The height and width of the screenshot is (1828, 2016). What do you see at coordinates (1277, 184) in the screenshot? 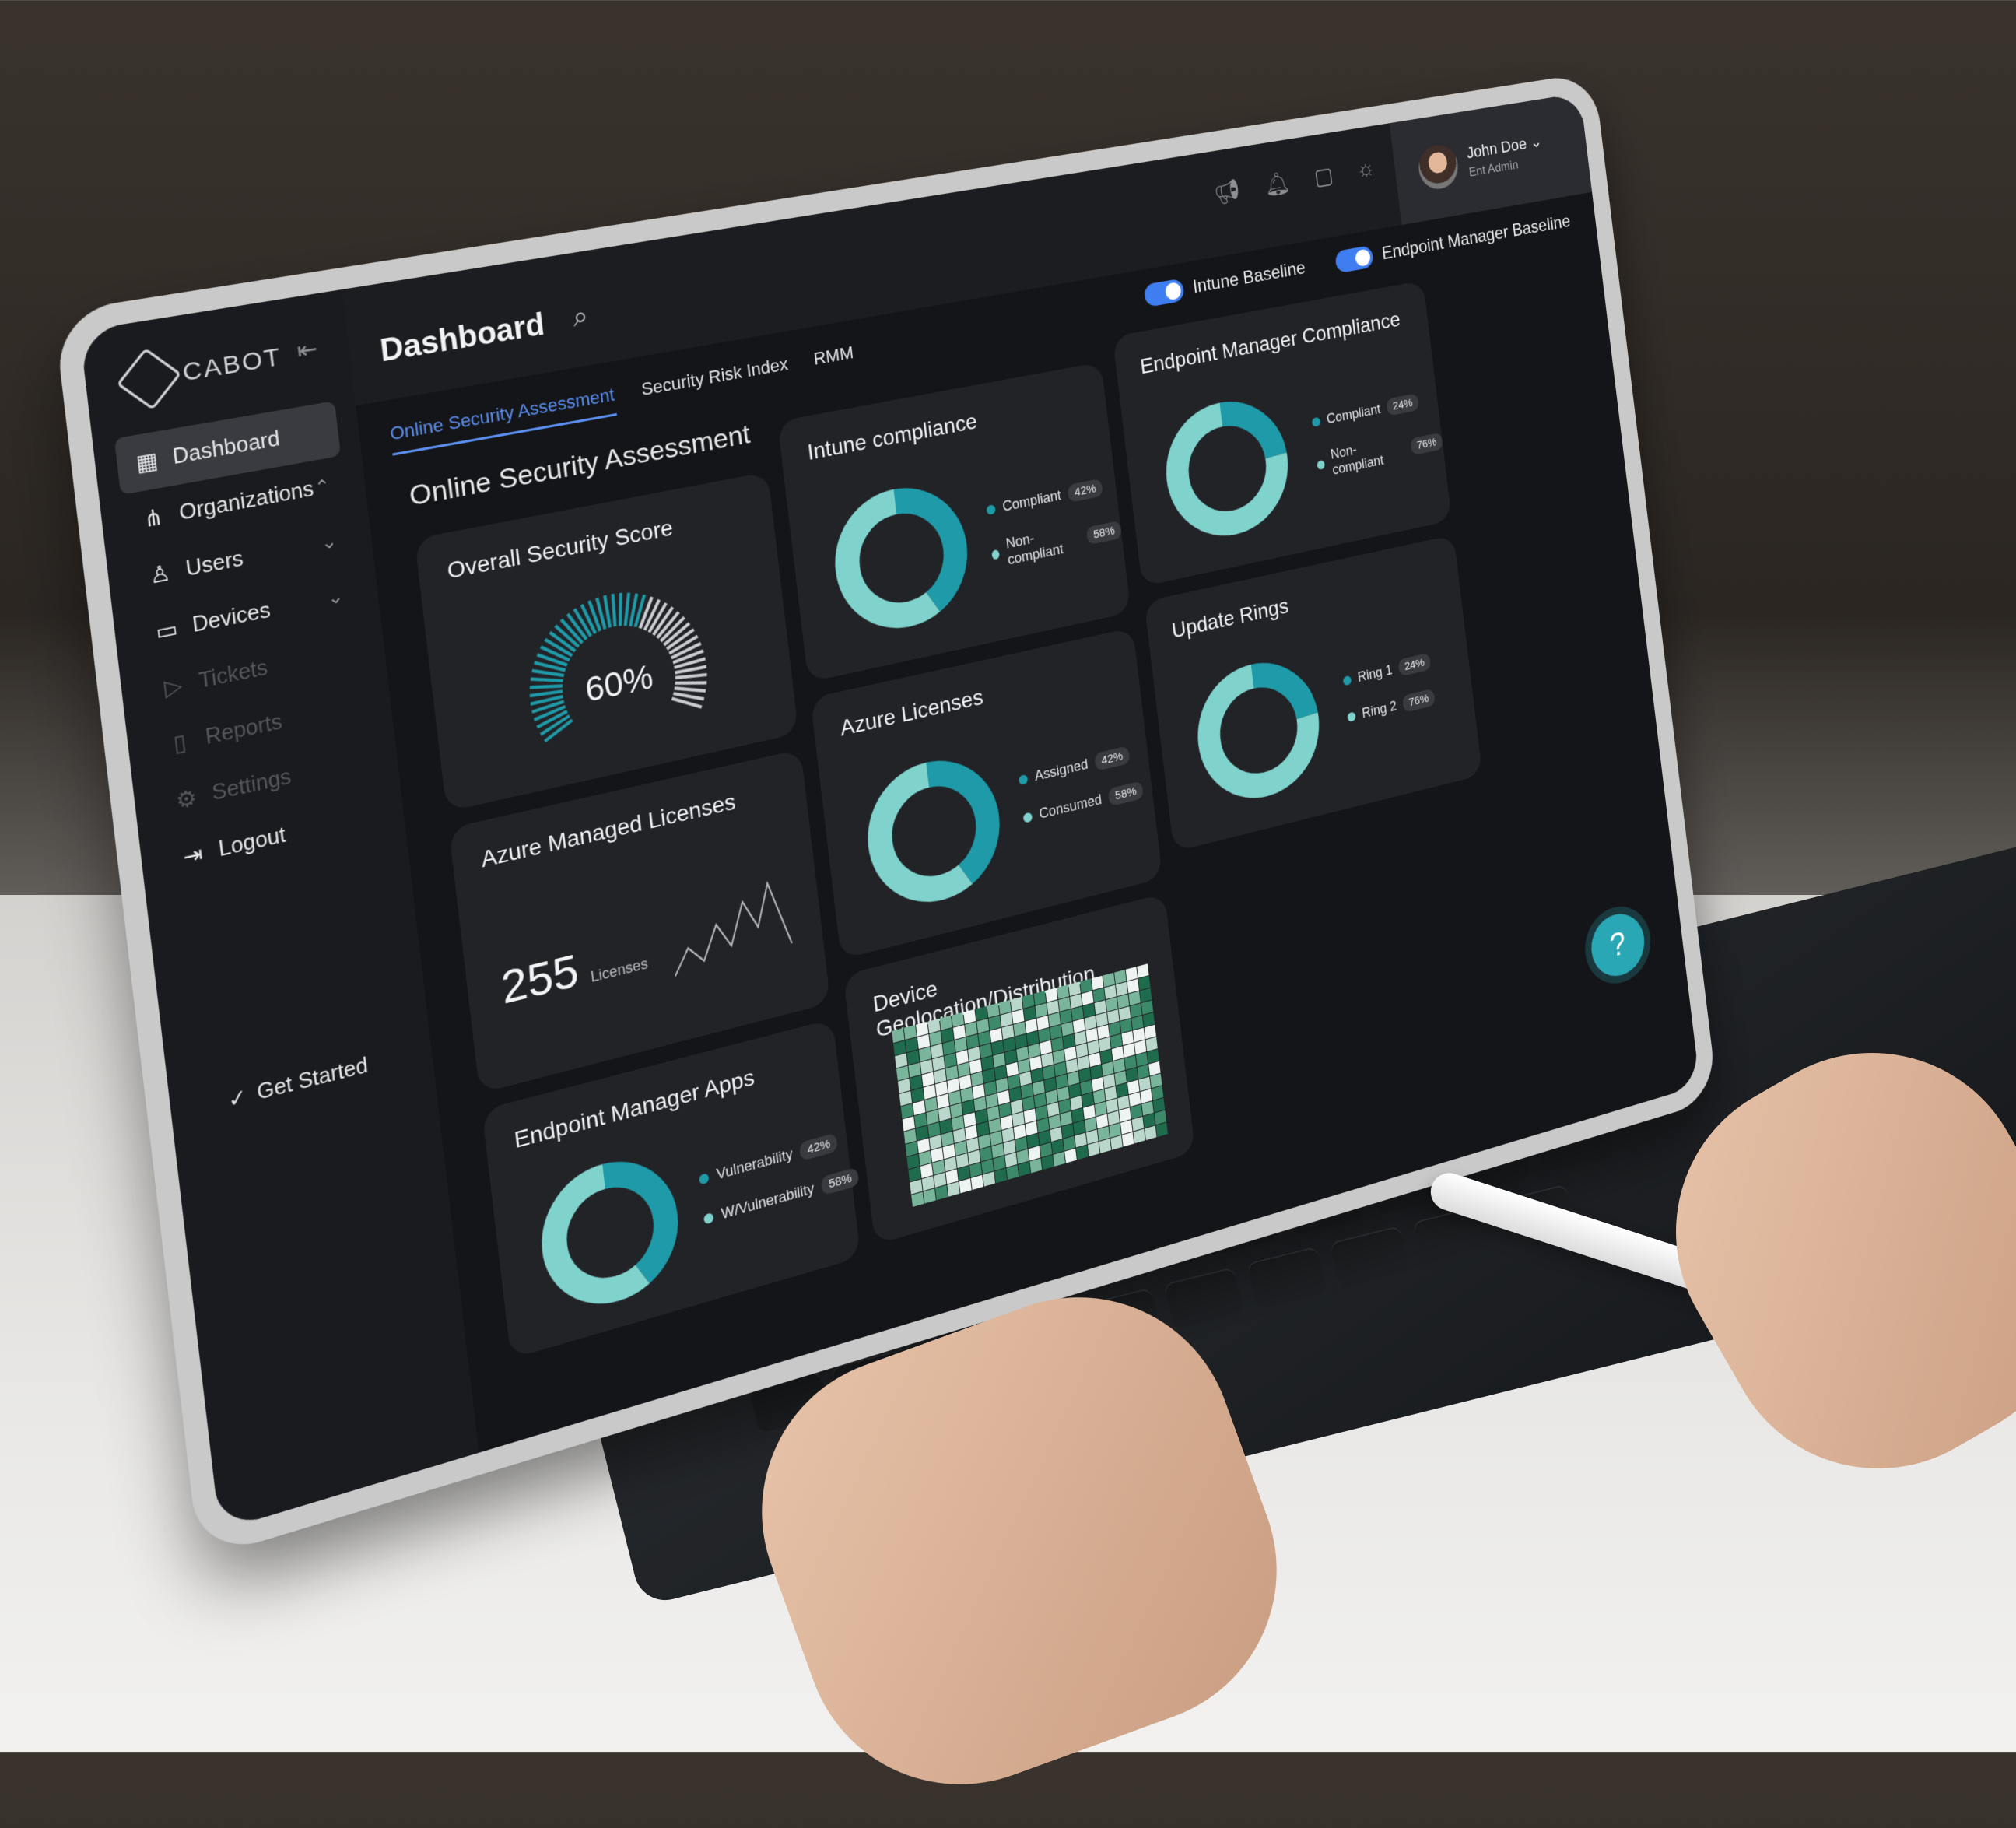
I see `bell-icon: 🔔︎` at bounding box center [1277, 184].